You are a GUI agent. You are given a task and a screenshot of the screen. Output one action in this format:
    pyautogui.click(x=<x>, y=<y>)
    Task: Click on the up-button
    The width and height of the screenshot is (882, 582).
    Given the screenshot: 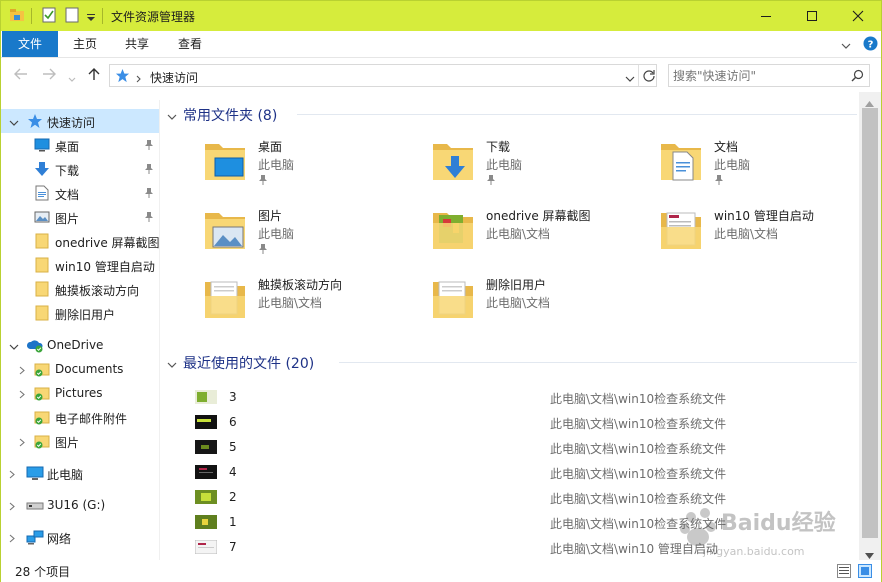 What is the action you would take?
    pyautogui.click(x=94, y=75)
    